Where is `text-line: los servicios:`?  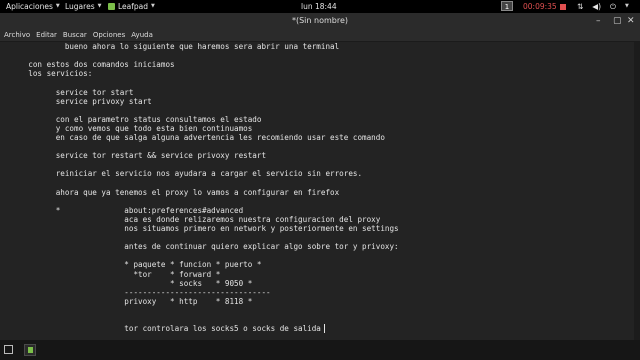 text-line: los servicios: is located at coordinates (51, 74).